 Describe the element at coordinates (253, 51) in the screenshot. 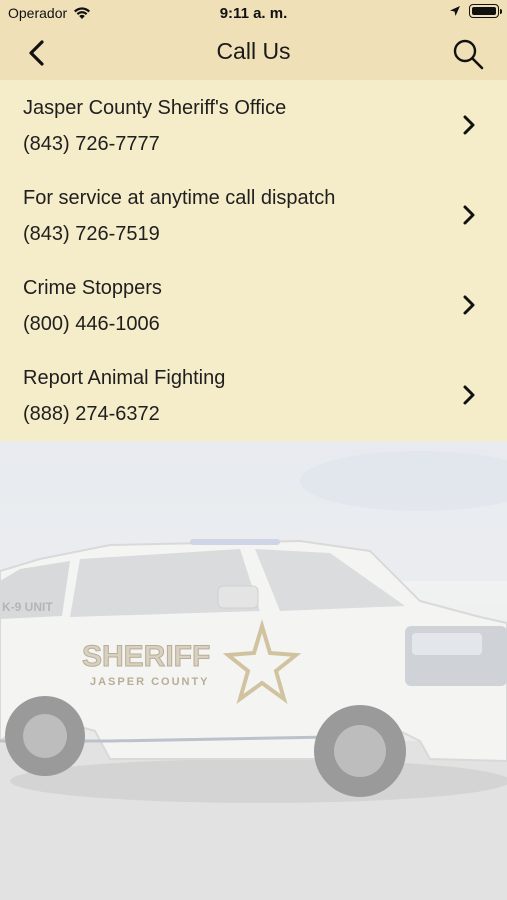

I see `page-title: Call Us` at that location.